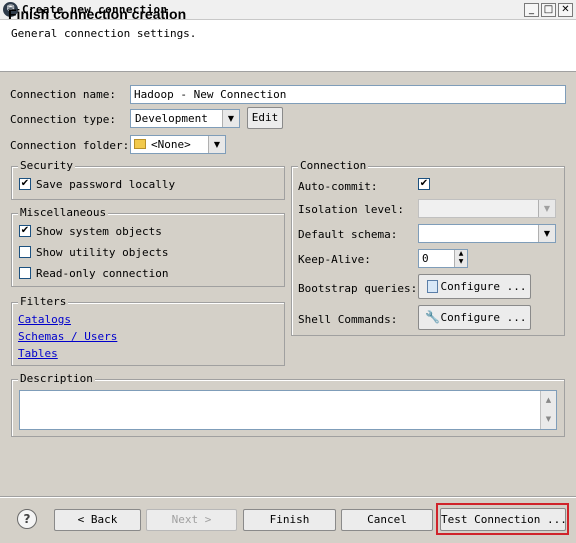 The height and width of the screenshot is (543, 576). I want to click on isolation-level-label: Isolation level:, so click(351, 209).